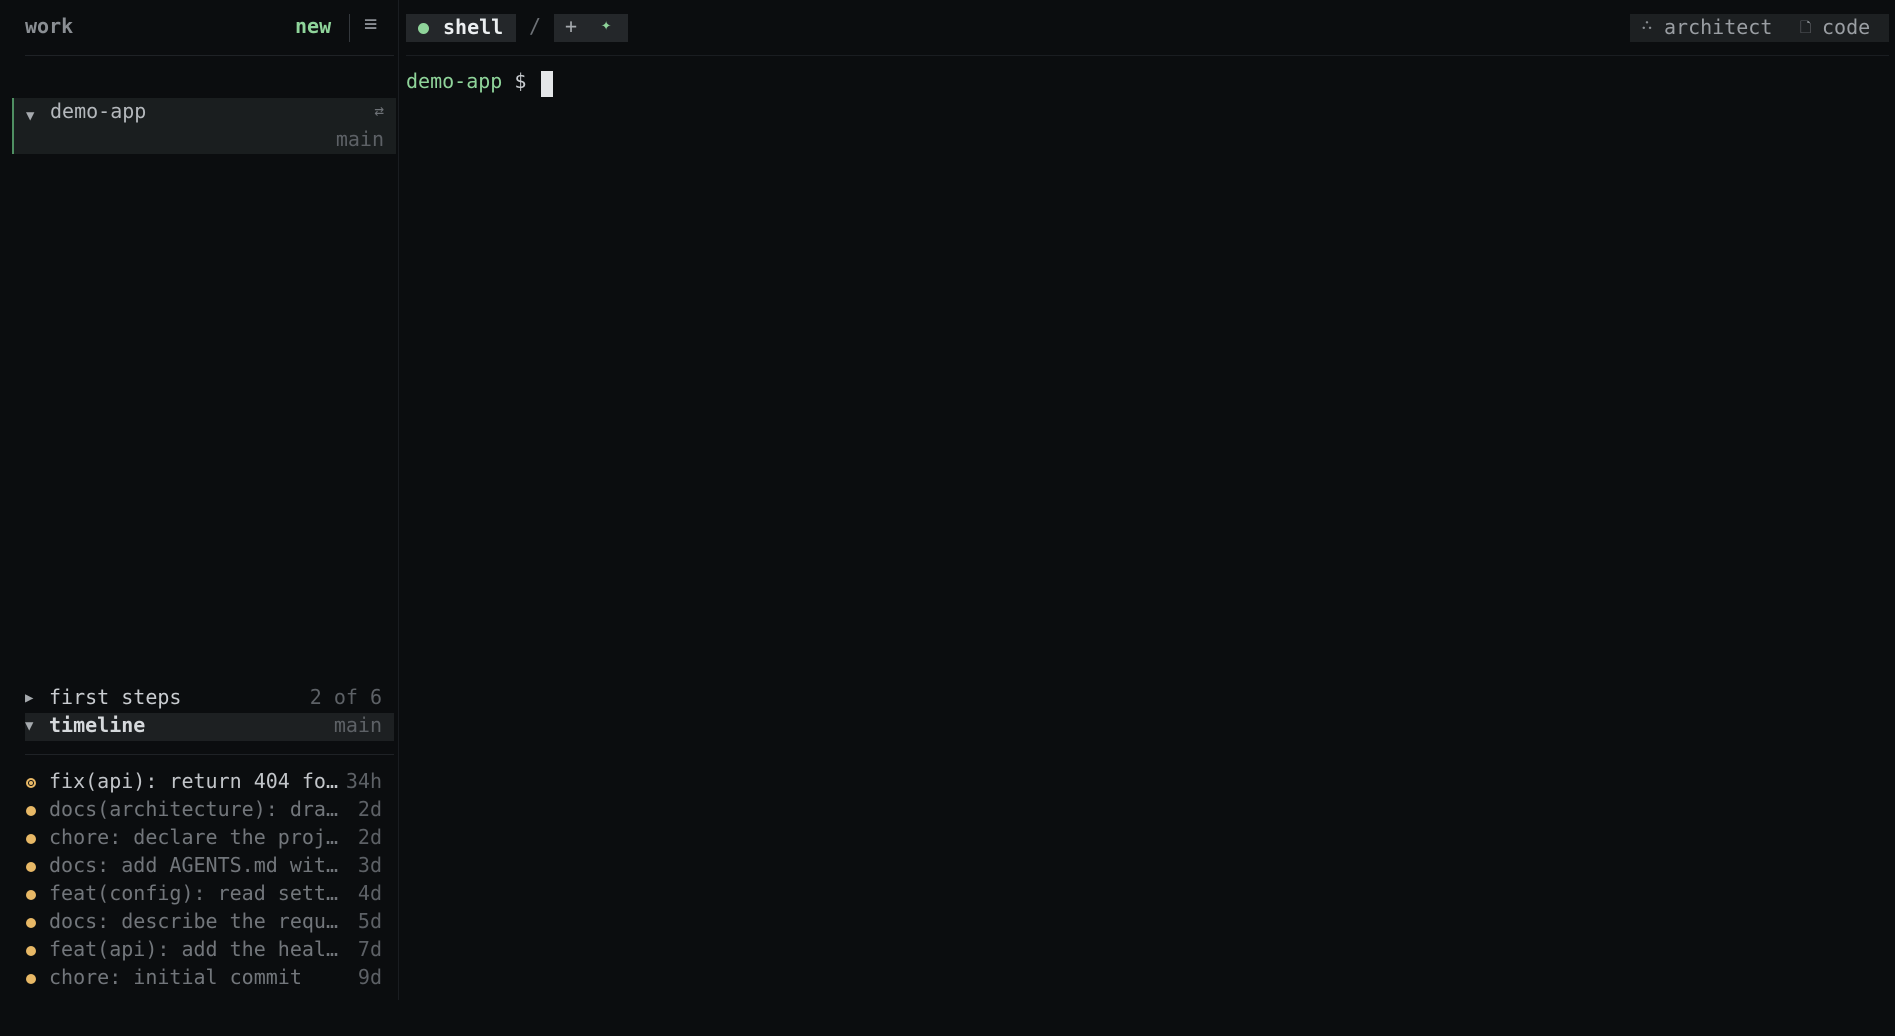  I want to click on status-dot-icon, so click(423, 28).